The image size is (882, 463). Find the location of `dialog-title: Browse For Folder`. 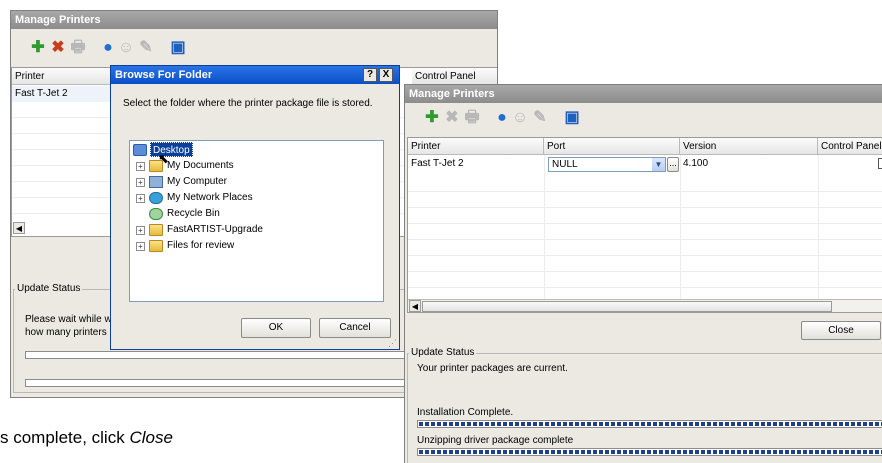

dialog-title: Browse For Folder is located at coordinates (164, 75).